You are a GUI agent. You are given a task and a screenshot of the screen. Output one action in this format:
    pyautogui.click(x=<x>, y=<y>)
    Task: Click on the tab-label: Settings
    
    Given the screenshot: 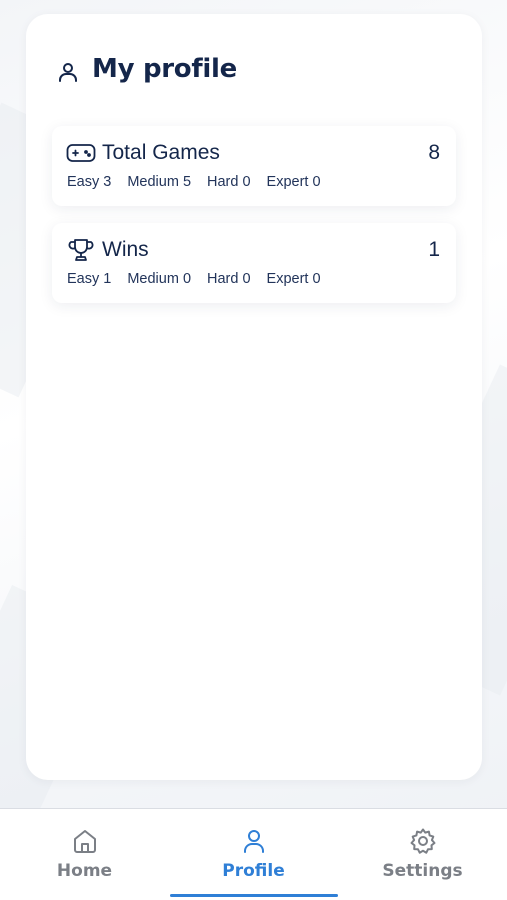 What is the action you would take?
    pyautogui.click(x=422, y=871)
    